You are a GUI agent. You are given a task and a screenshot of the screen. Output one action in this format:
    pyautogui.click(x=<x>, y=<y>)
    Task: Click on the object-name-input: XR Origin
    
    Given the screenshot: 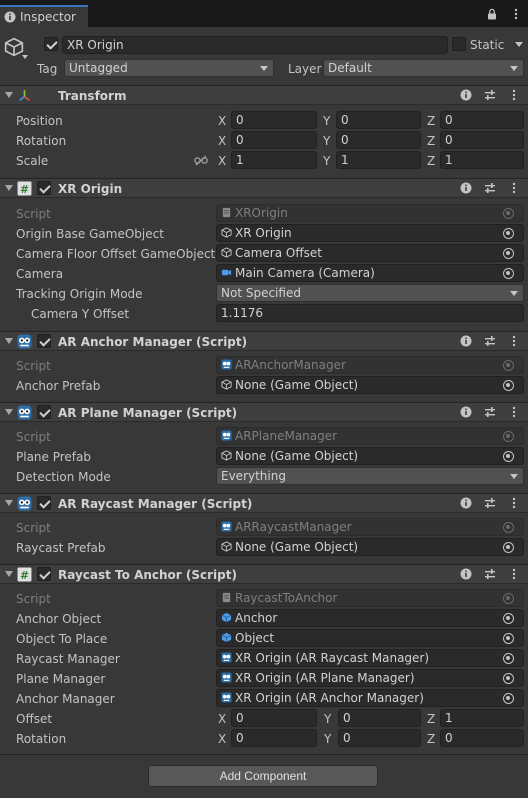 What is the action you would take?
    pyautogui.click(x=255, y=45)
    